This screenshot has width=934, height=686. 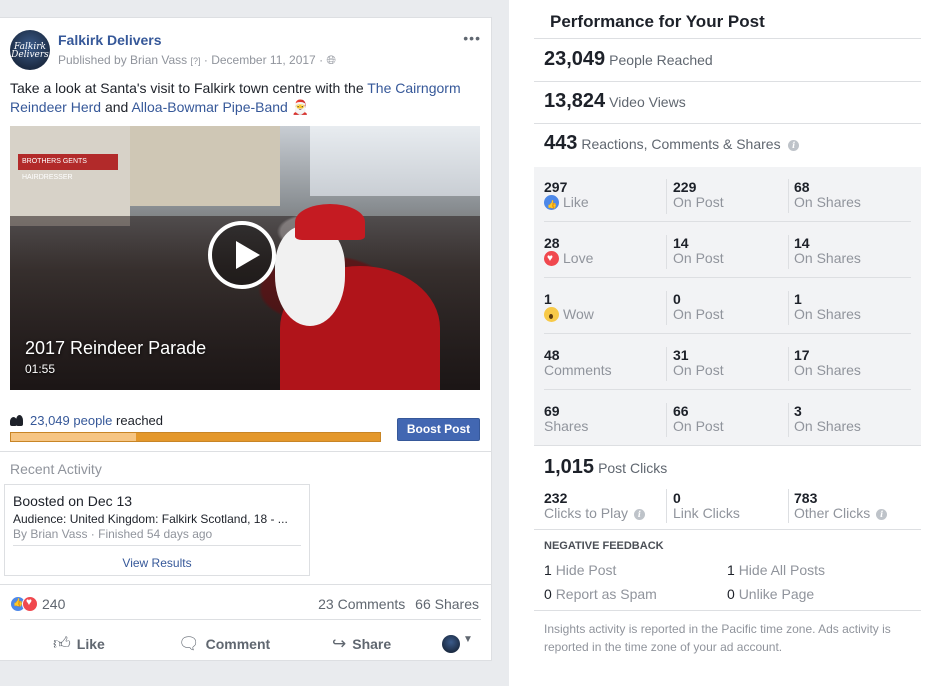 I want to click on share-button: ↪ Share, so click(x=361, y=644).